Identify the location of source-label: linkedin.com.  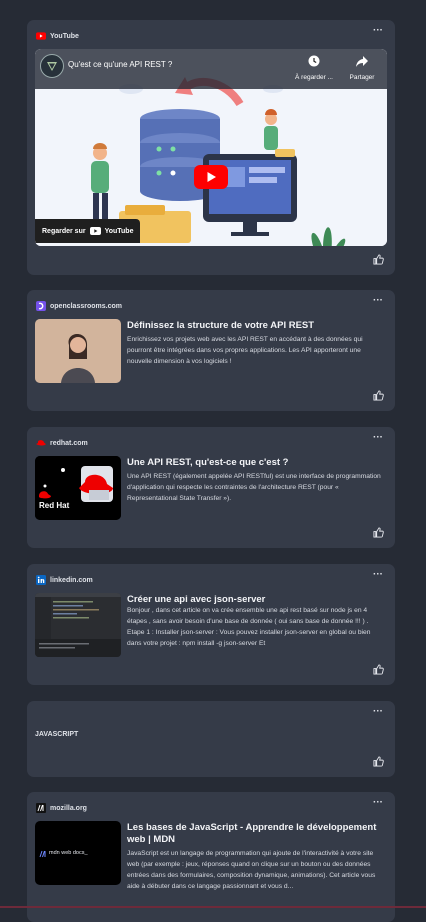
(71, 580).